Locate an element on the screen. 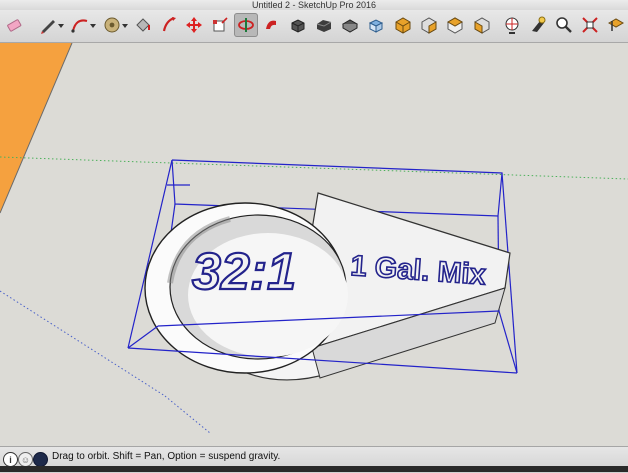  right-view-icon is located at coordinates (429, 25).